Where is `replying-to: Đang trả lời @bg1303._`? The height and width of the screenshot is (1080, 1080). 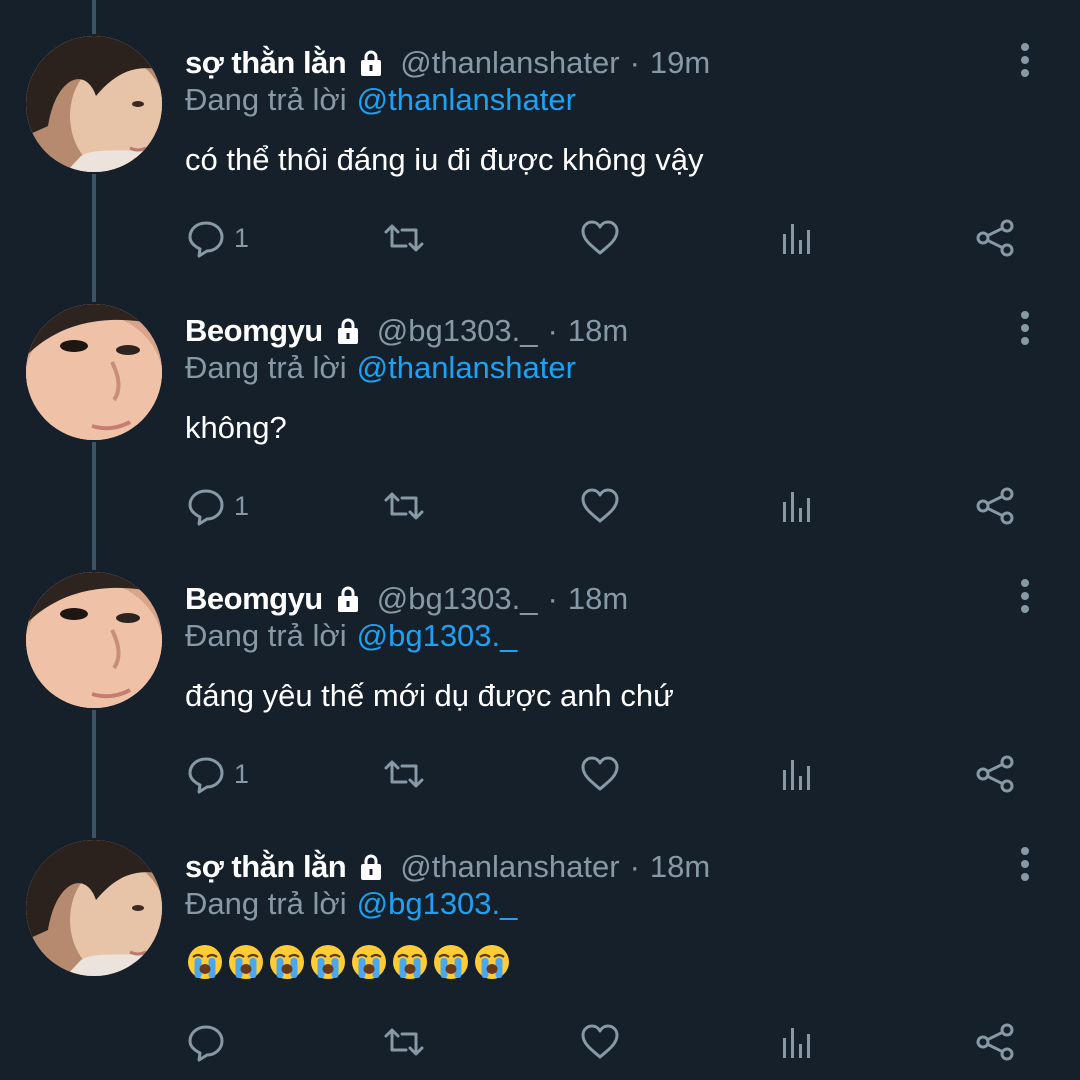
replying-to: Đang trả lời @bg1303._ is located at coordinates (351, 636).